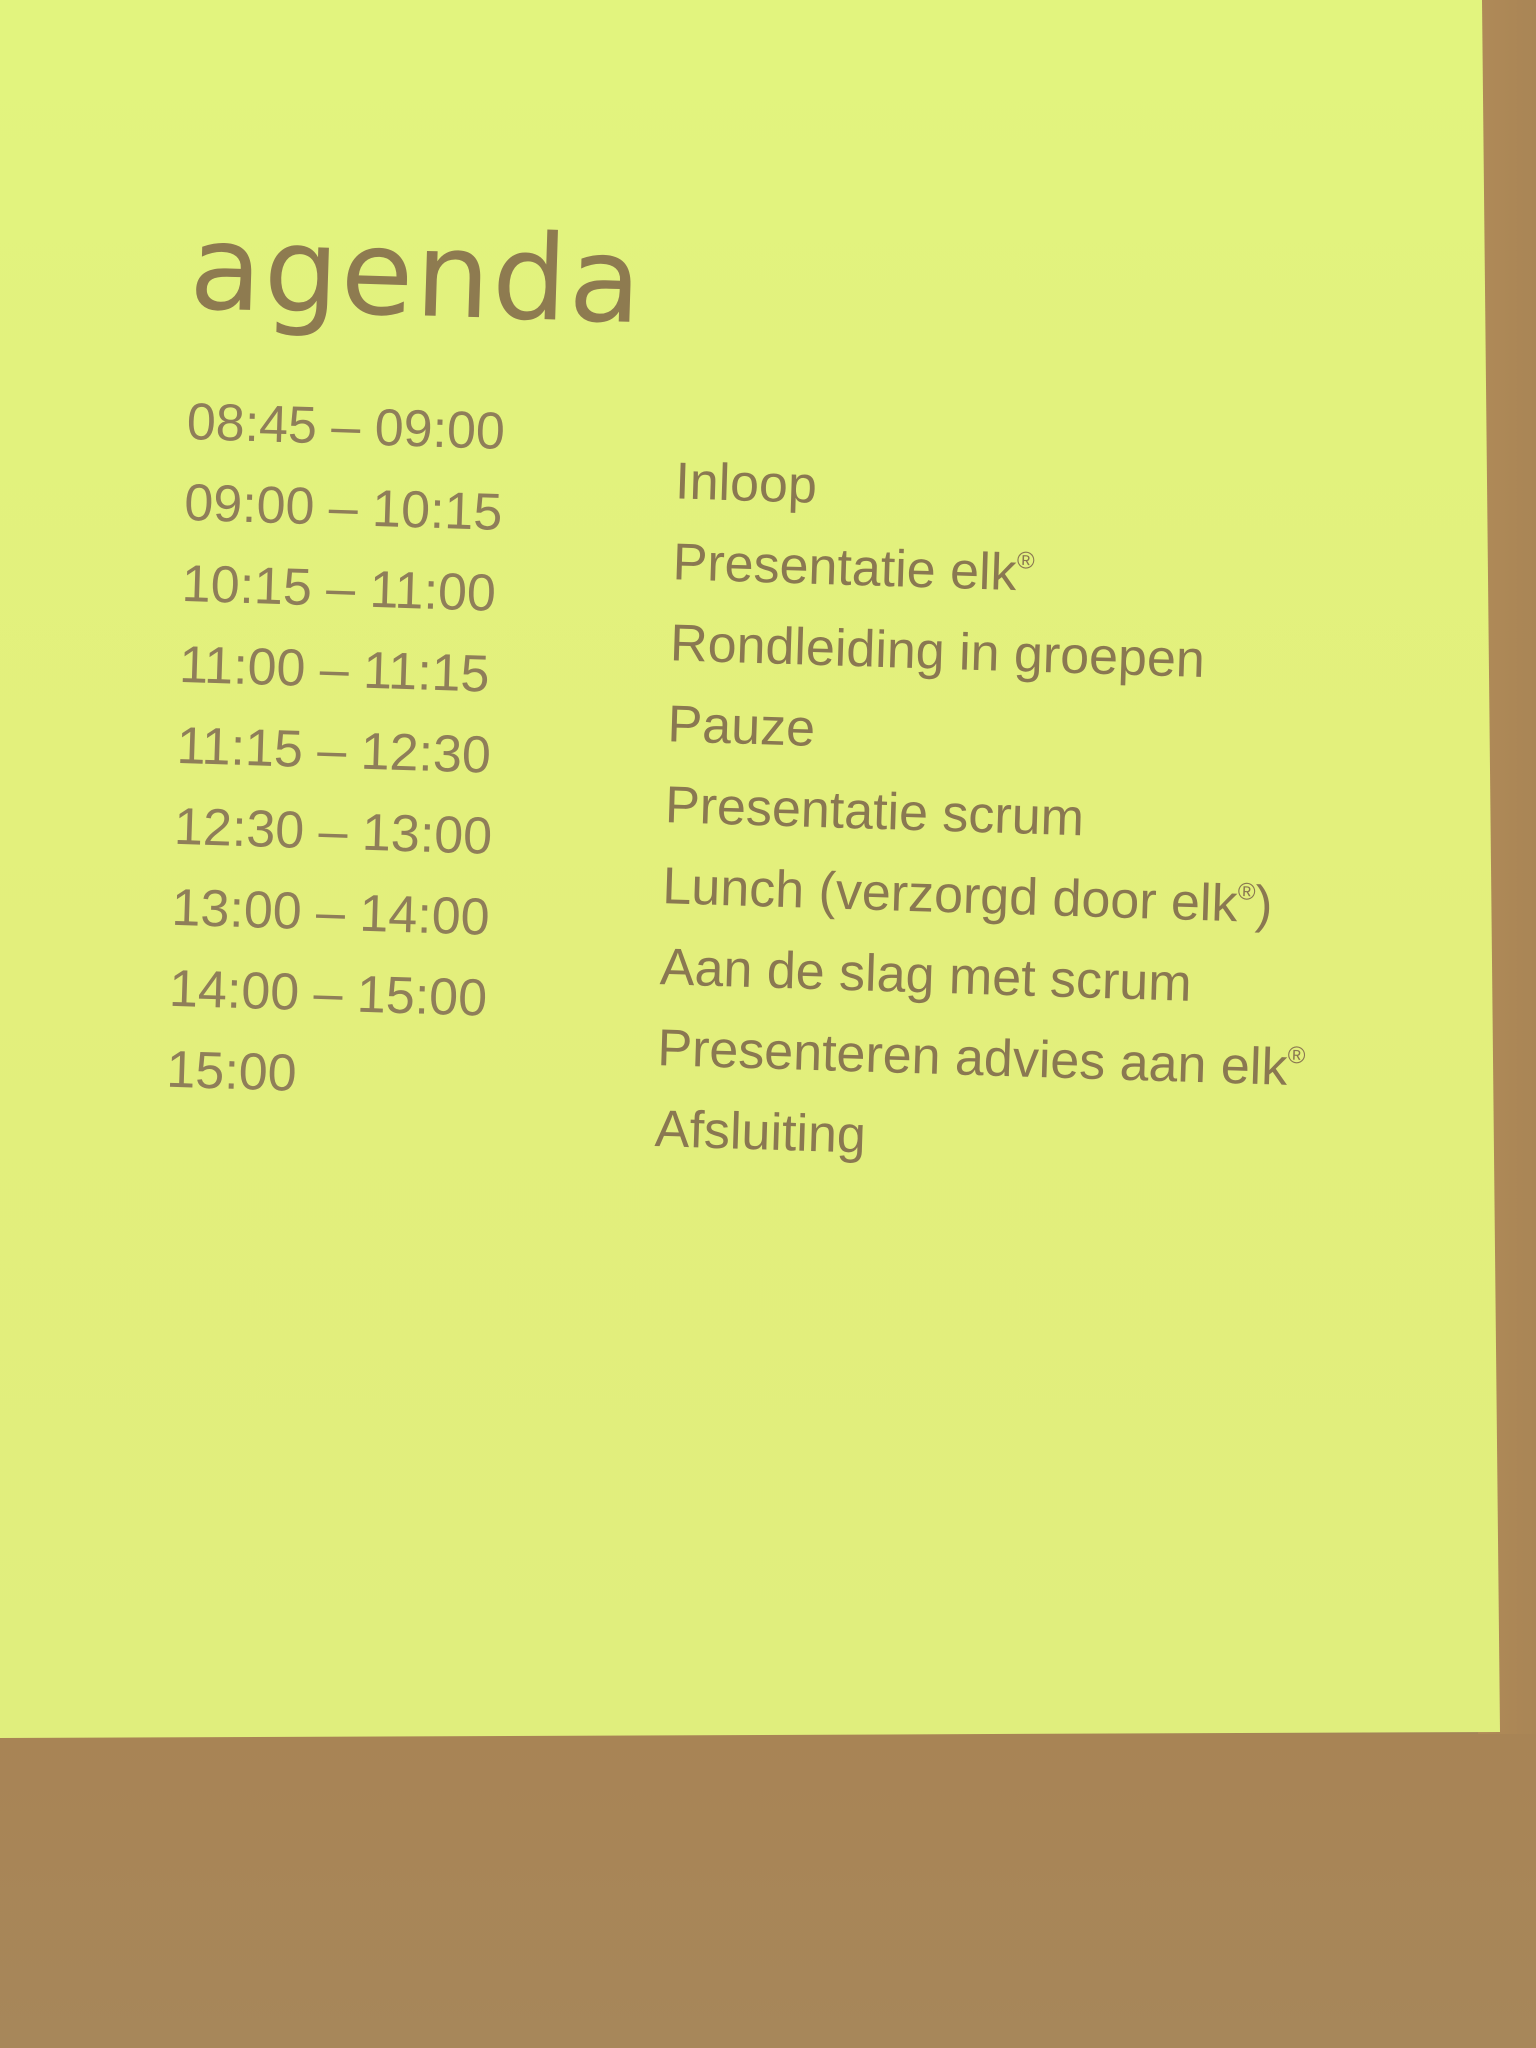 The image size is (1536, 2048). Describe the element at coordinates (330, 912) in the screenshot. I see `agenda-time: 13:00 – 14:00` at that location.